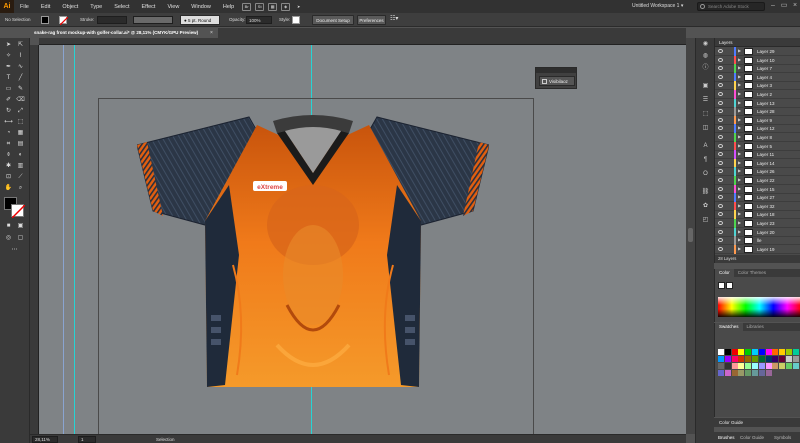  Describe the element at coordinates (766, 163) in the screenshot. I see `layer-name: Layer 14` at that location.